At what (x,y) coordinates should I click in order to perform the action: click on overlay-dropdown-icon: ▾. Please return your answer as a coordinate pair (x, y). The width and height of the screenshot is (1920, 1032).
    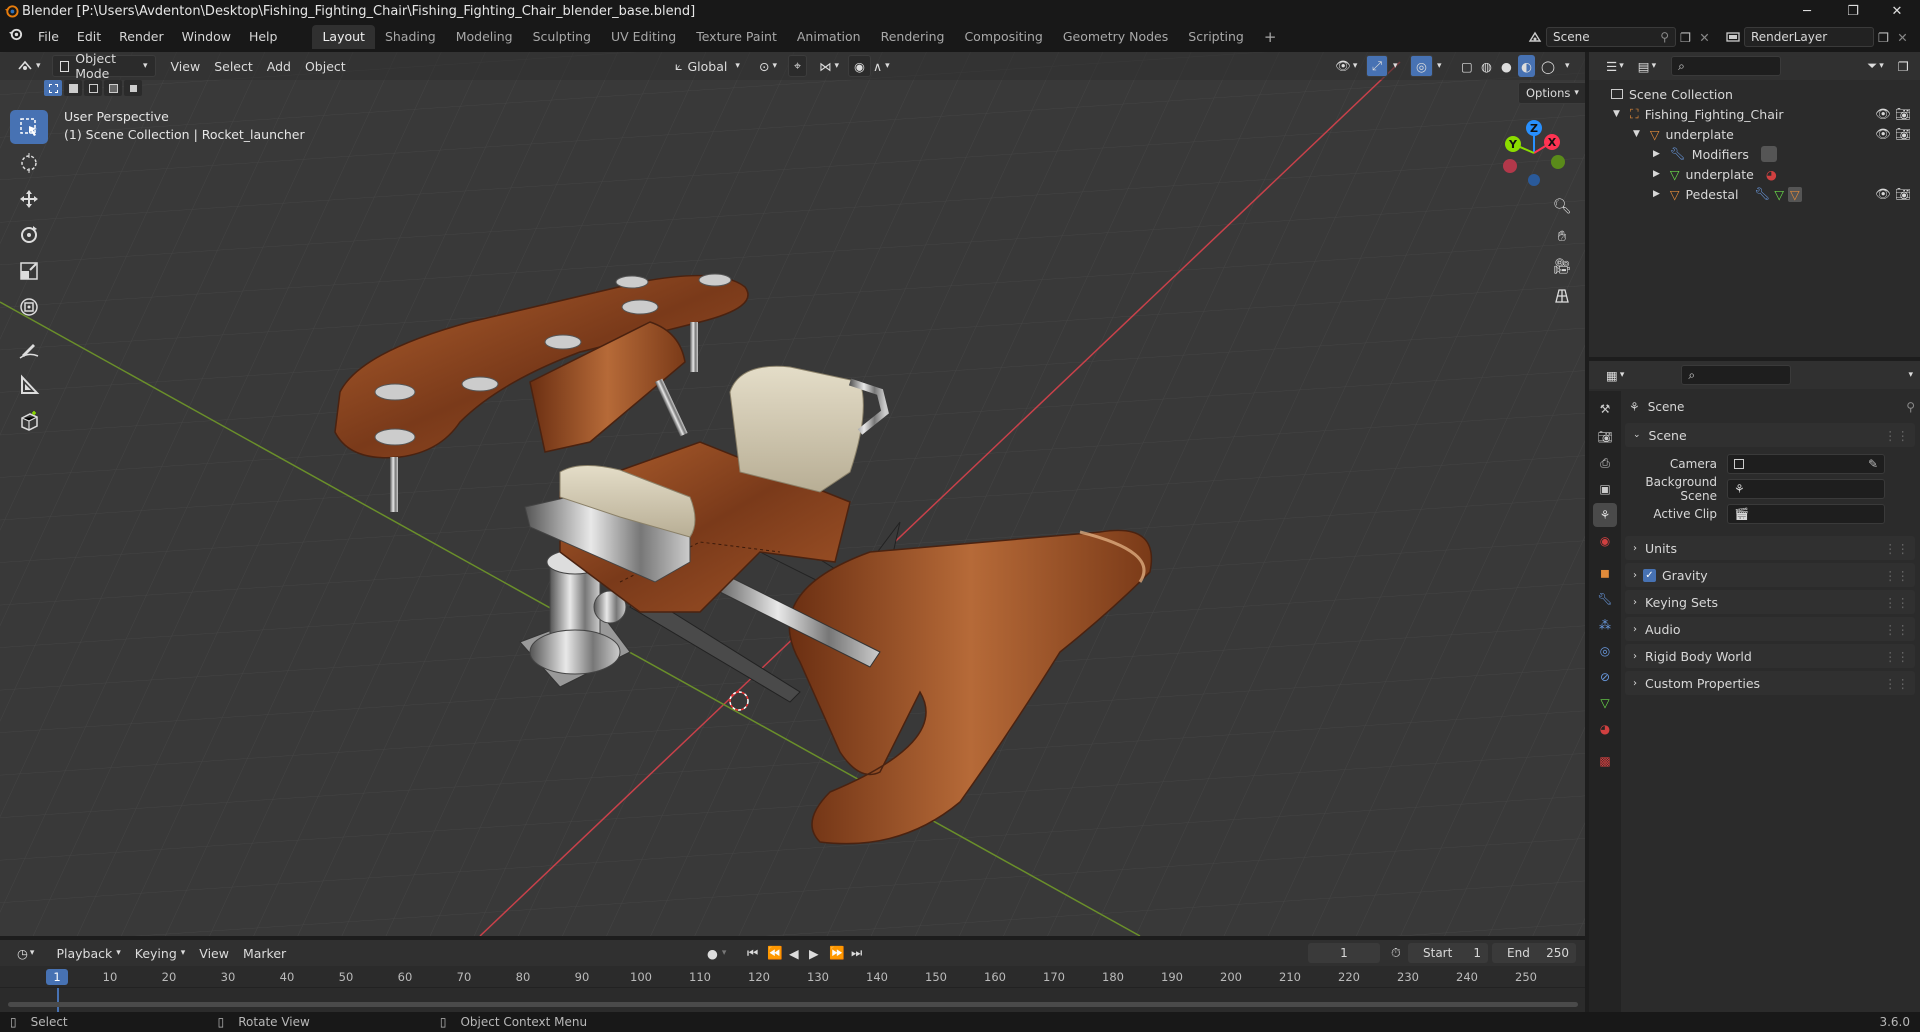
    Looking at the image, I should click on (1439, 66).